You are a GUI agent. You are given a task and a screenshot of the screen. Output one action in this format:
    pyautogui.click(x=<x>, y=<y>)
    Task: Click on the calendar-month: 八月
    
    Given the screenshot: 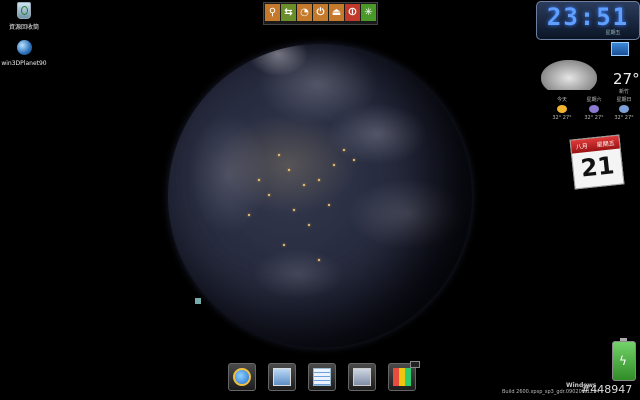 What is the action you would take?
    pyautogui.click(x=582, y=147)
    